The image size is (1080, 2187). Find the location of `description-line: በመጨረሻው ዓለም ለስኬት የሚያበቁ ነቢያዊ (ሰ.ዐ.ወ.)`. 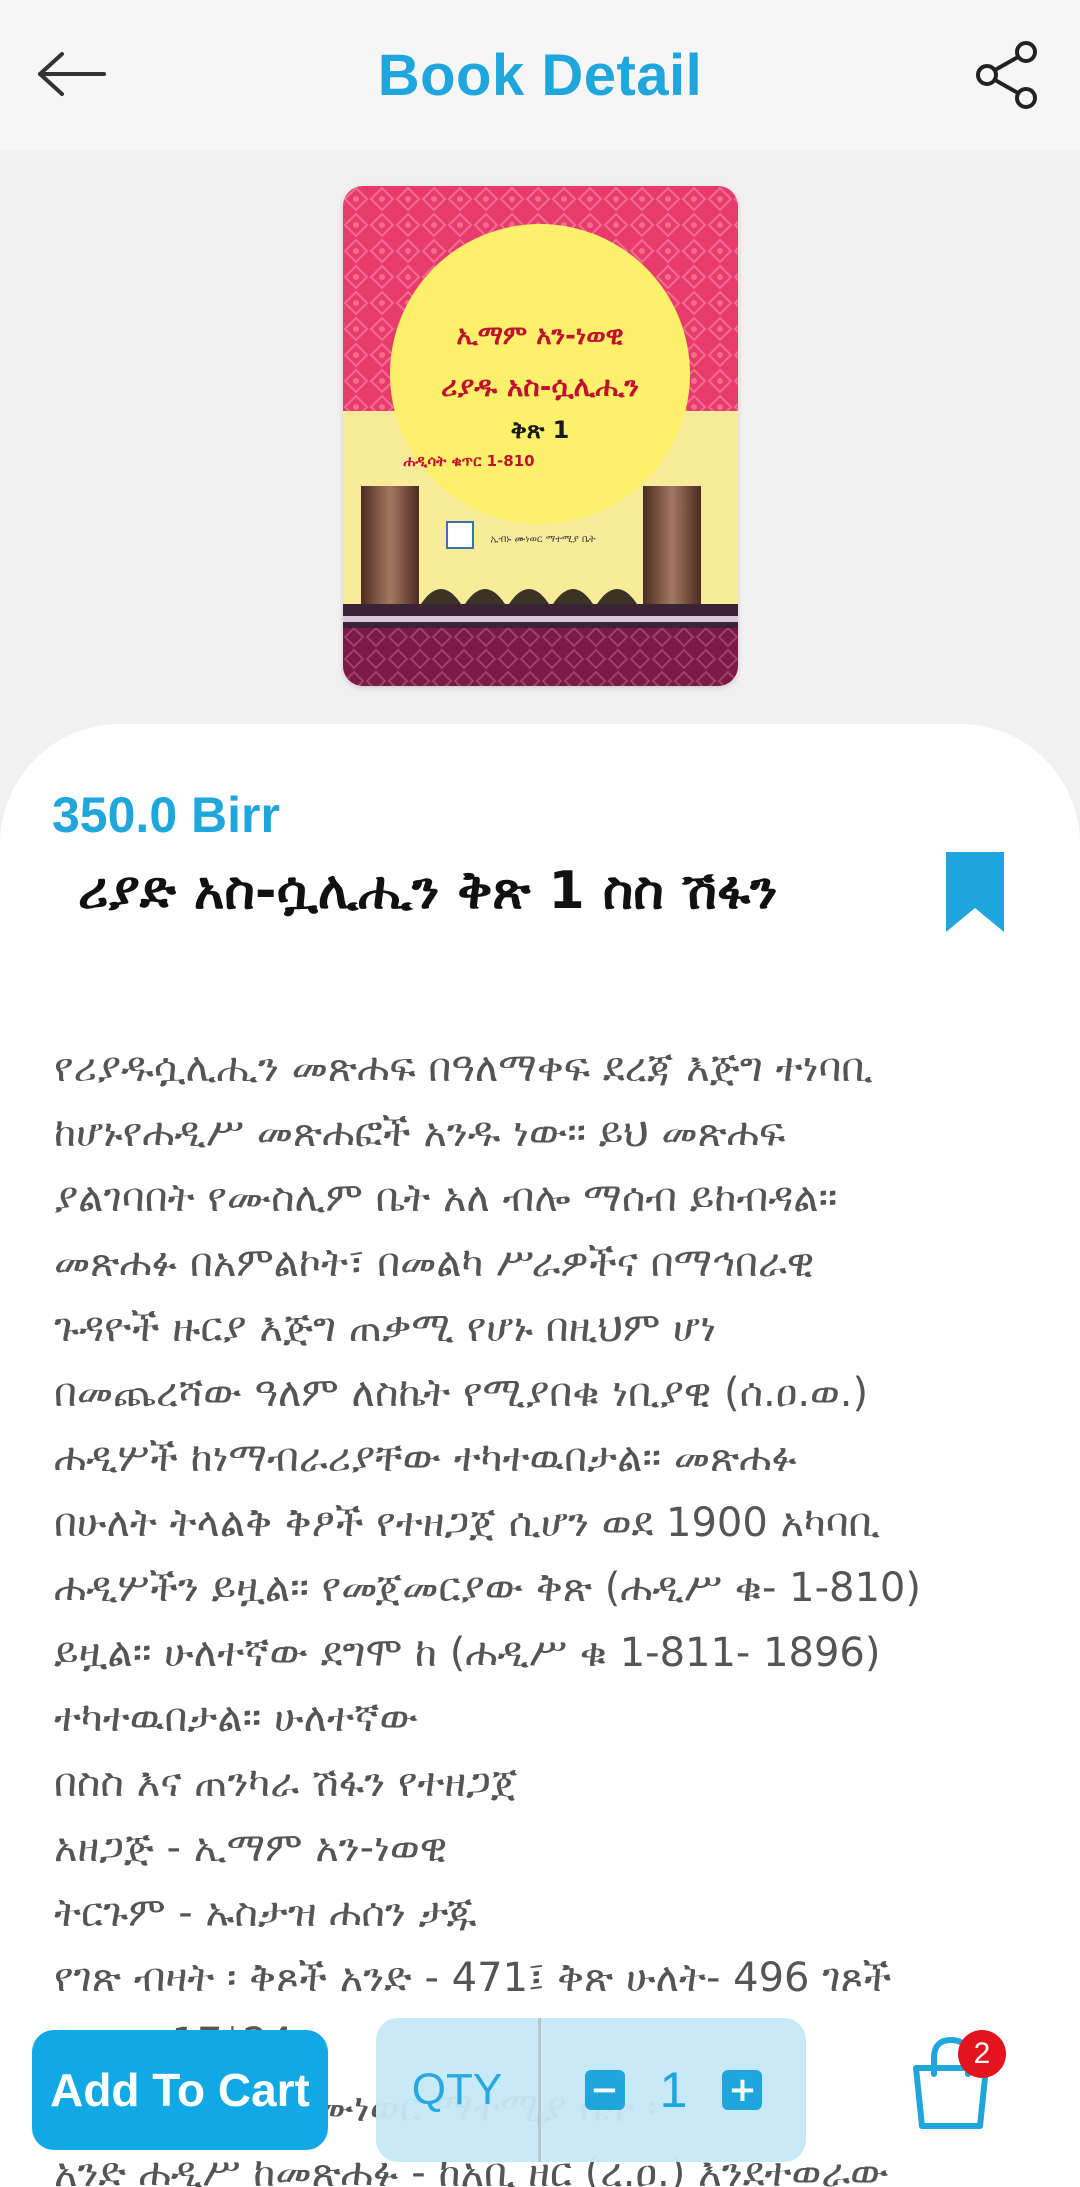

description-line: በመጨረሻው ዓለም ለስኬት የሚያበቁ ነቢያዊ (ሰ.ዐ.ወ.) is located at coordinates (461, 1393).